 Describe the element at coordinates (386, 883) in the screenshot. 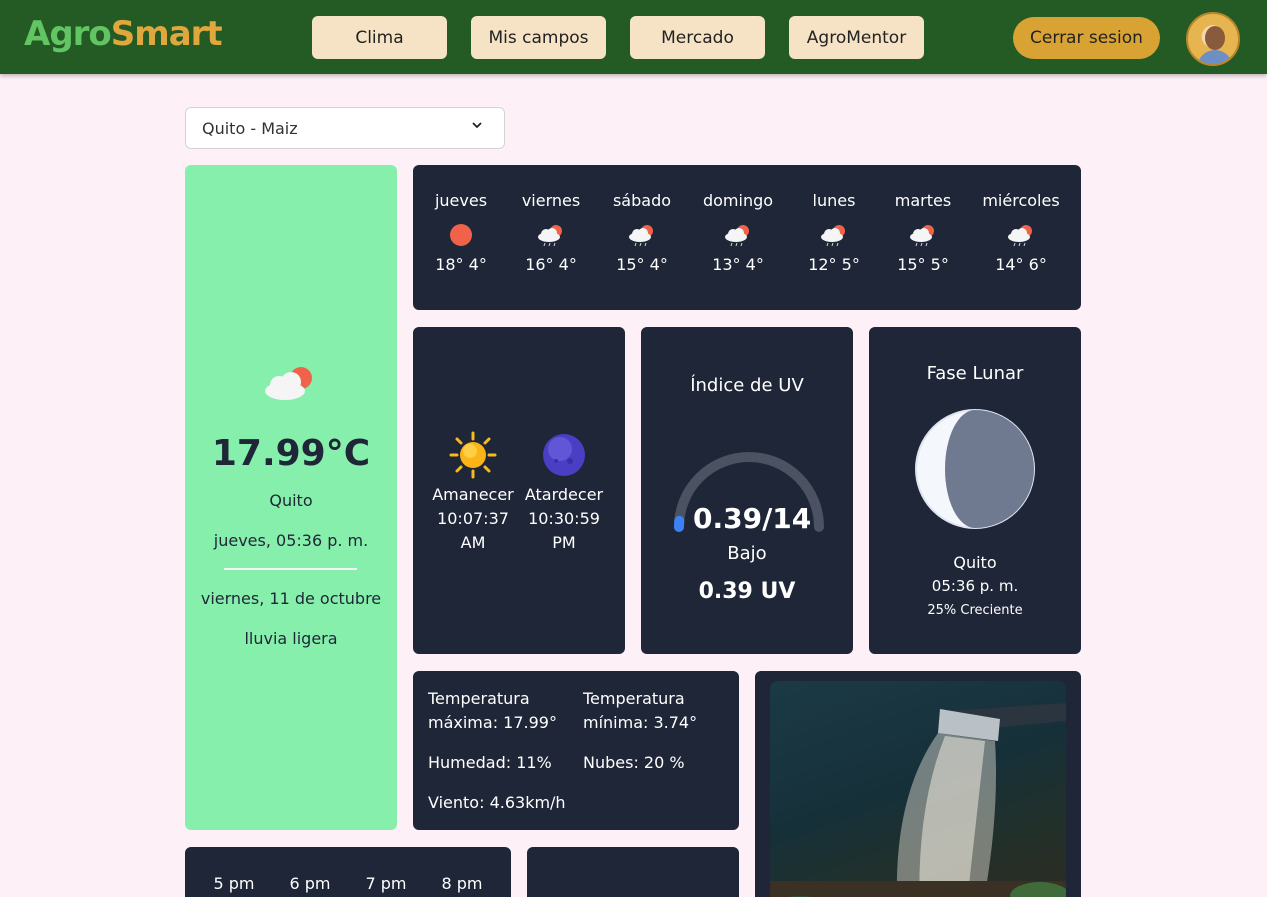

I see `hour-label: 7 pm` at that location.